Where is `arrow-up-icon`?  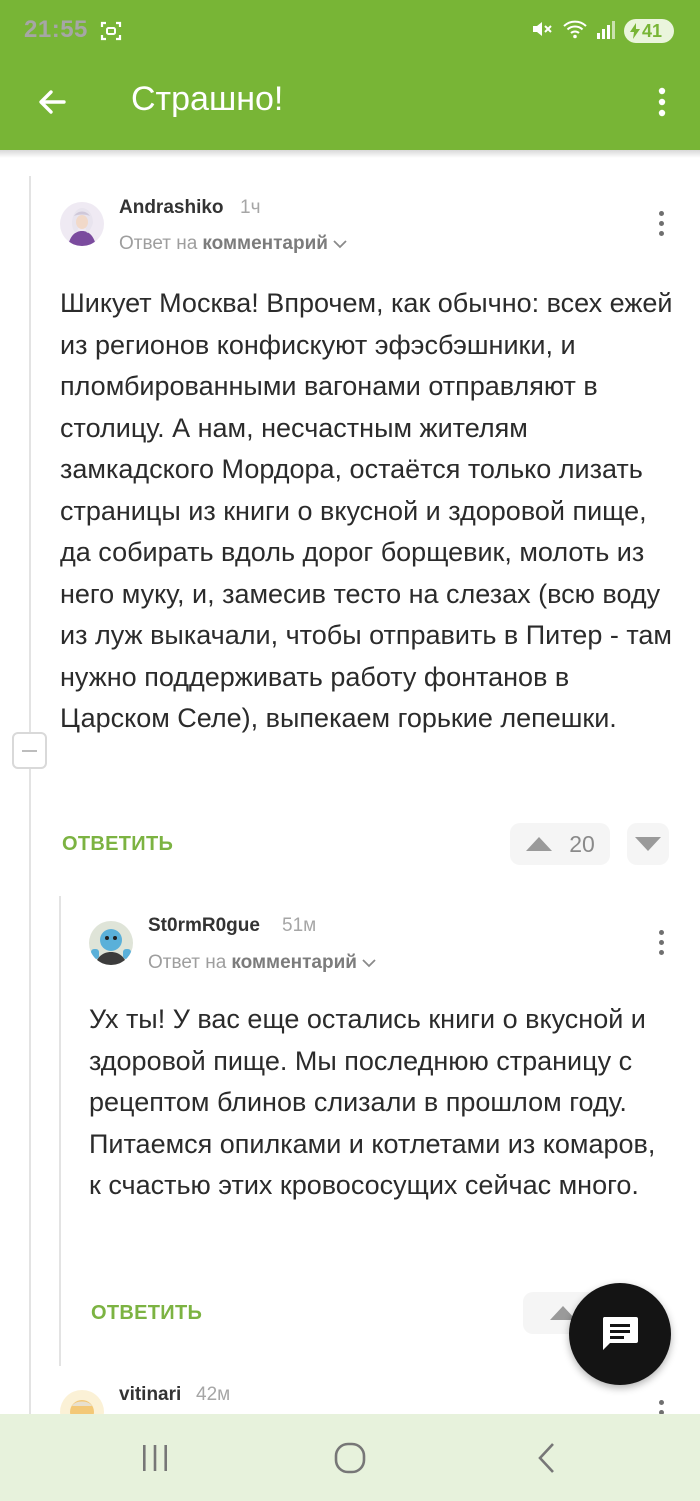 arrow-up-icon is located at coordinates (539, 844).